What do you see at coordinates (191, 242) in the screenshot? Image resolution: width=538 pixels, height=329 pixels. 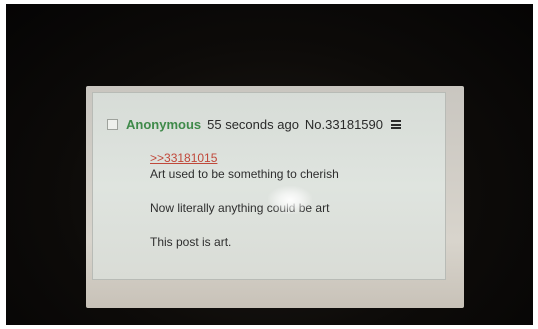 I see `post-text-line: This post is art.` at bounding box center [191, 242].